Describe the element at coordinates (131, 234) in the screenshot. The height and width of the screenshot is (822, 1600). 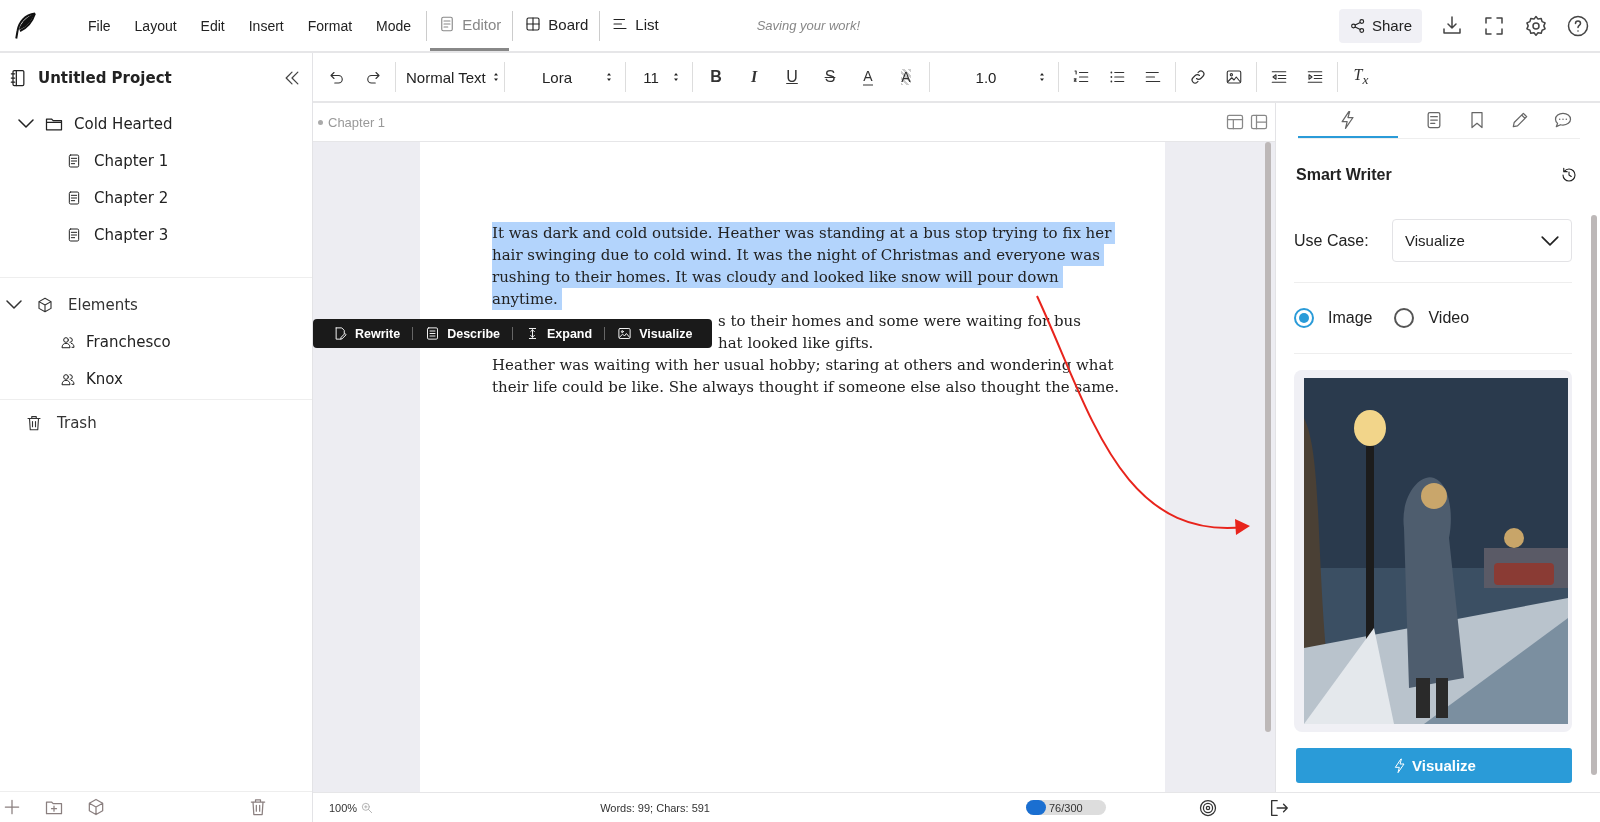
I see `tree-item: Chapter 3` at that location.